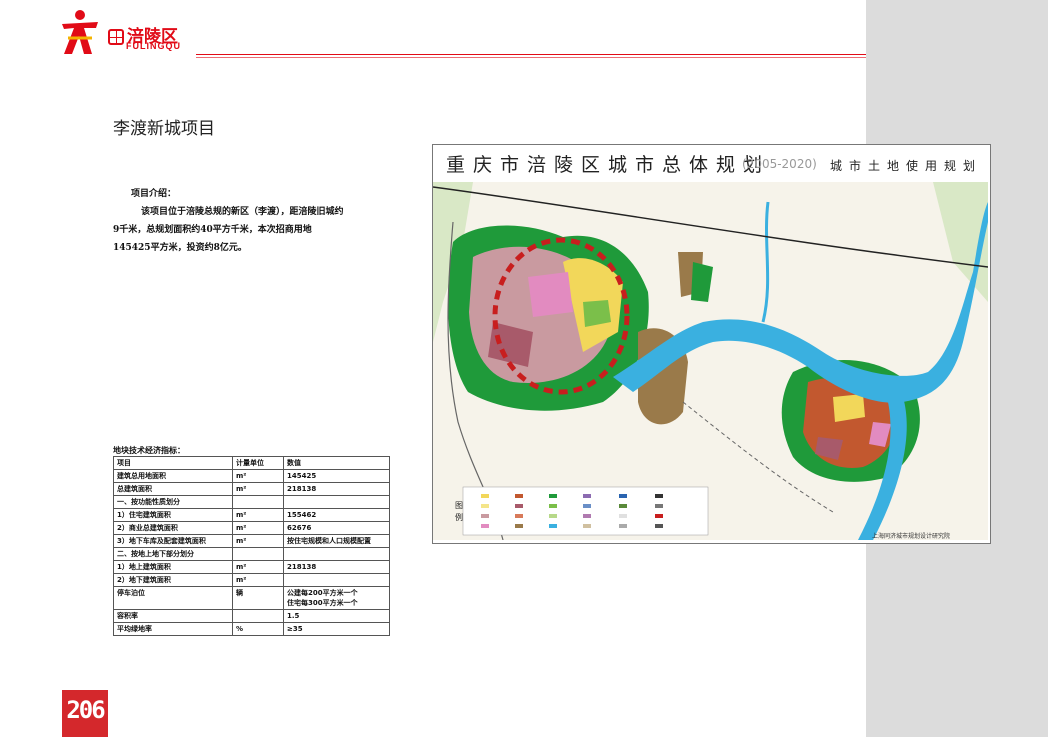 The image size is (1048, 737). Describe the element at coordinates (173, 616) in the screenshot. I see `spec-cell: 容积率` at that location.